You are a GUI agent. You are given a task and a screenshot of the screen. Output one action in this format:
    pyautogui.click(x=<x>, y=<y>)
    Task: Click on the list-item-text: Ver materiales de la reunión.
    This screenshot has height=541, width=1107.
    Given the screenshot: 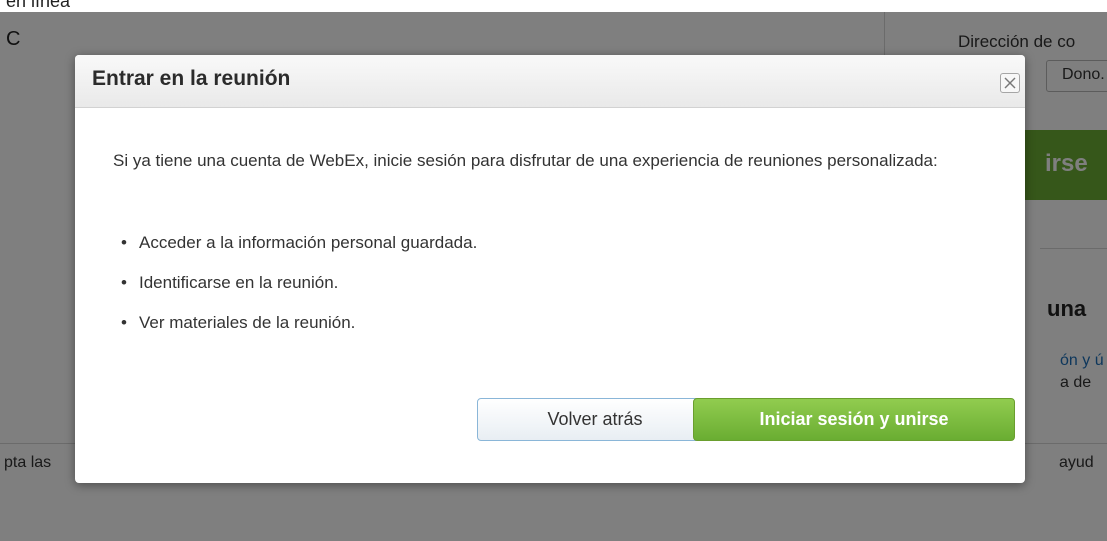 What is the action you would take?
    pyautogui.click(x=247, y=322)
    